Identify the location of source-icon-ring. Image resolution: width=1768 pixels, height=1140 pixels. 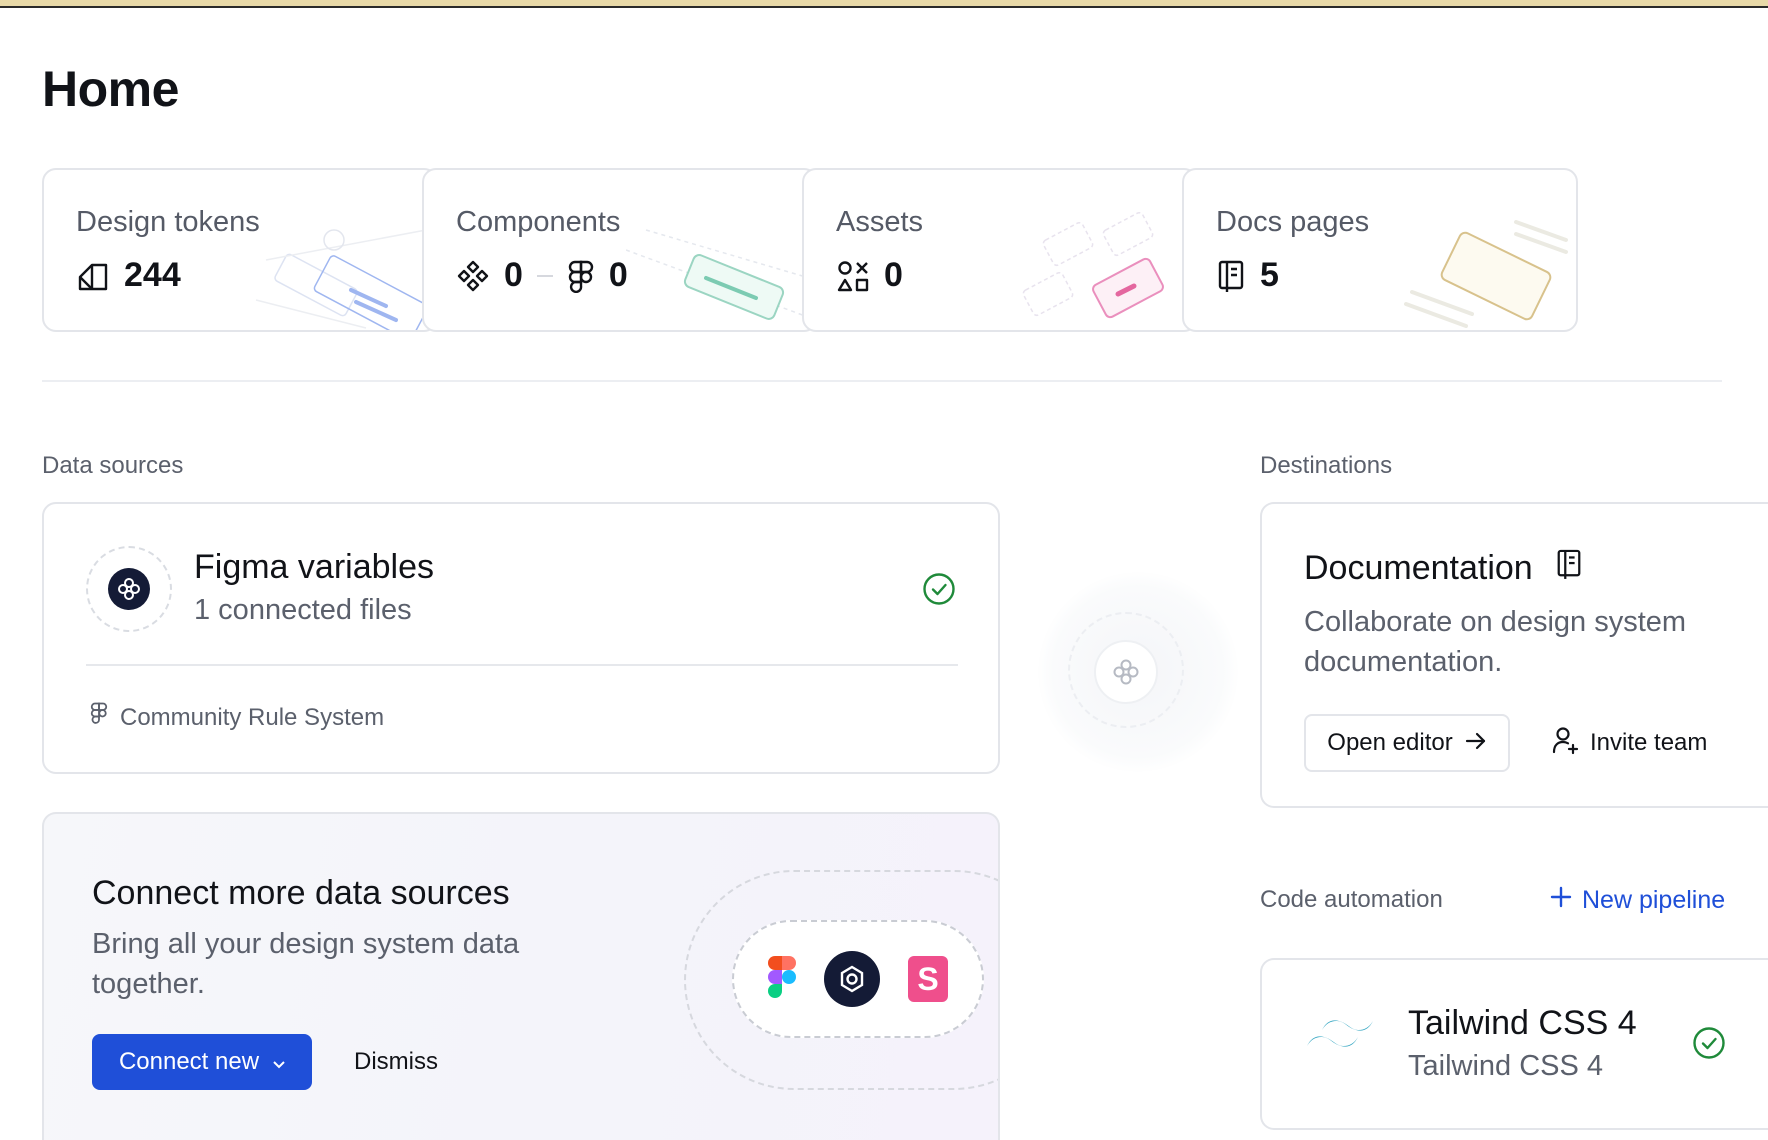
(129, 589).